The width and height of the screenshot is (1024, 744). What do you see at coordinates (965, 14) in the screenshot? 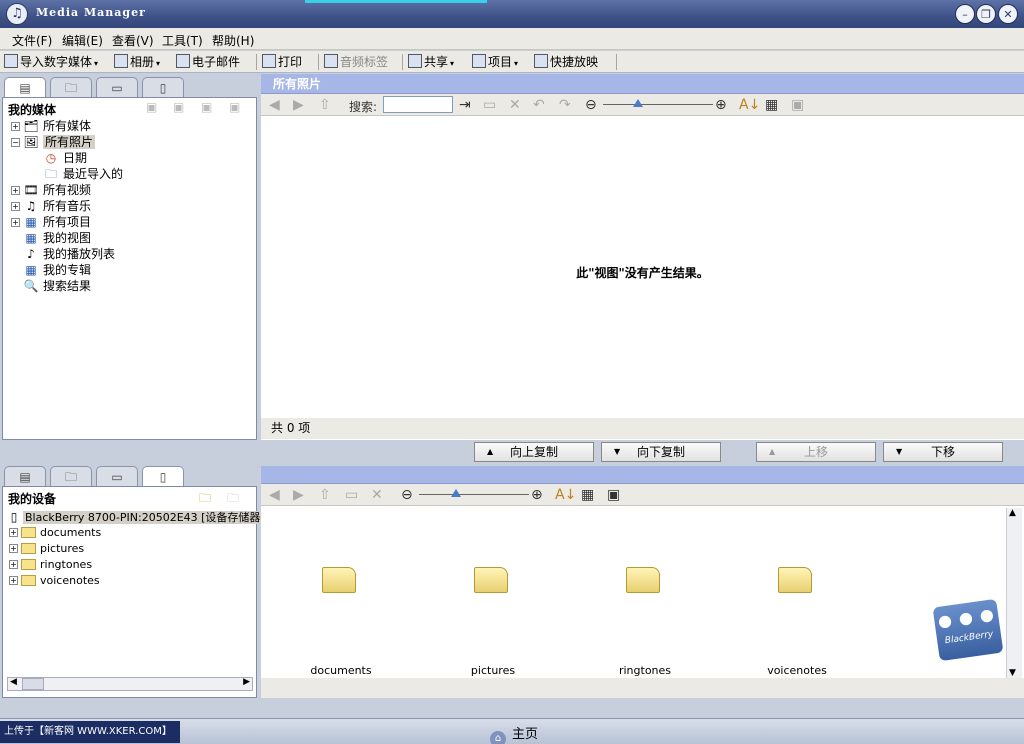
I see `minimize-button: –` at bounding box center [965, 14].